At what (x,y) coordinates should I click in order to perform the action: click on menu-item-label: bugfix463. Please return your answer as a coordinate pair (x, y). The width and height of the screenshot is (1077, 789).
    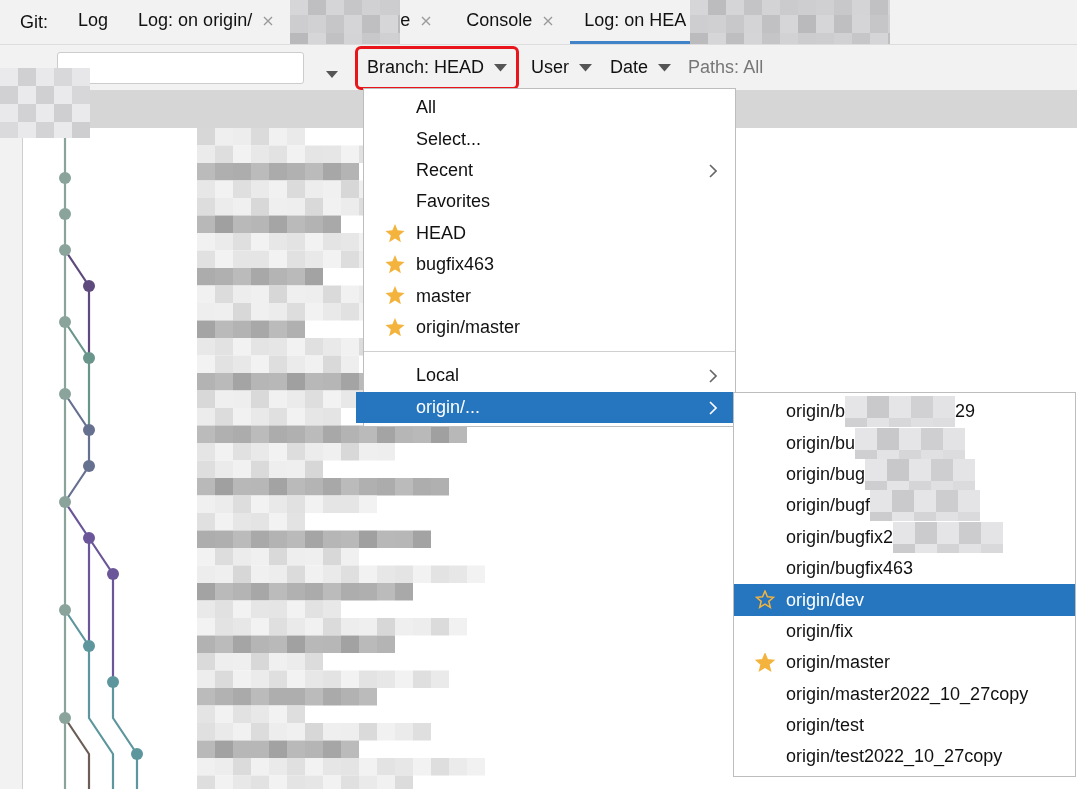
    Looking at the image, I should click on (455, 265).